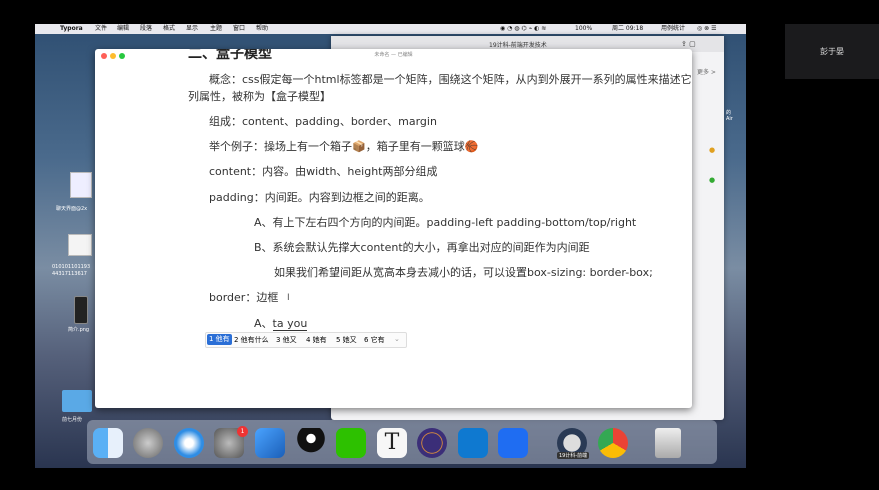  What do you see at coordinates (397, 339) in the screenshot?
I see `ime-expand-icon: ⌄` at bounding box center [397, 339].